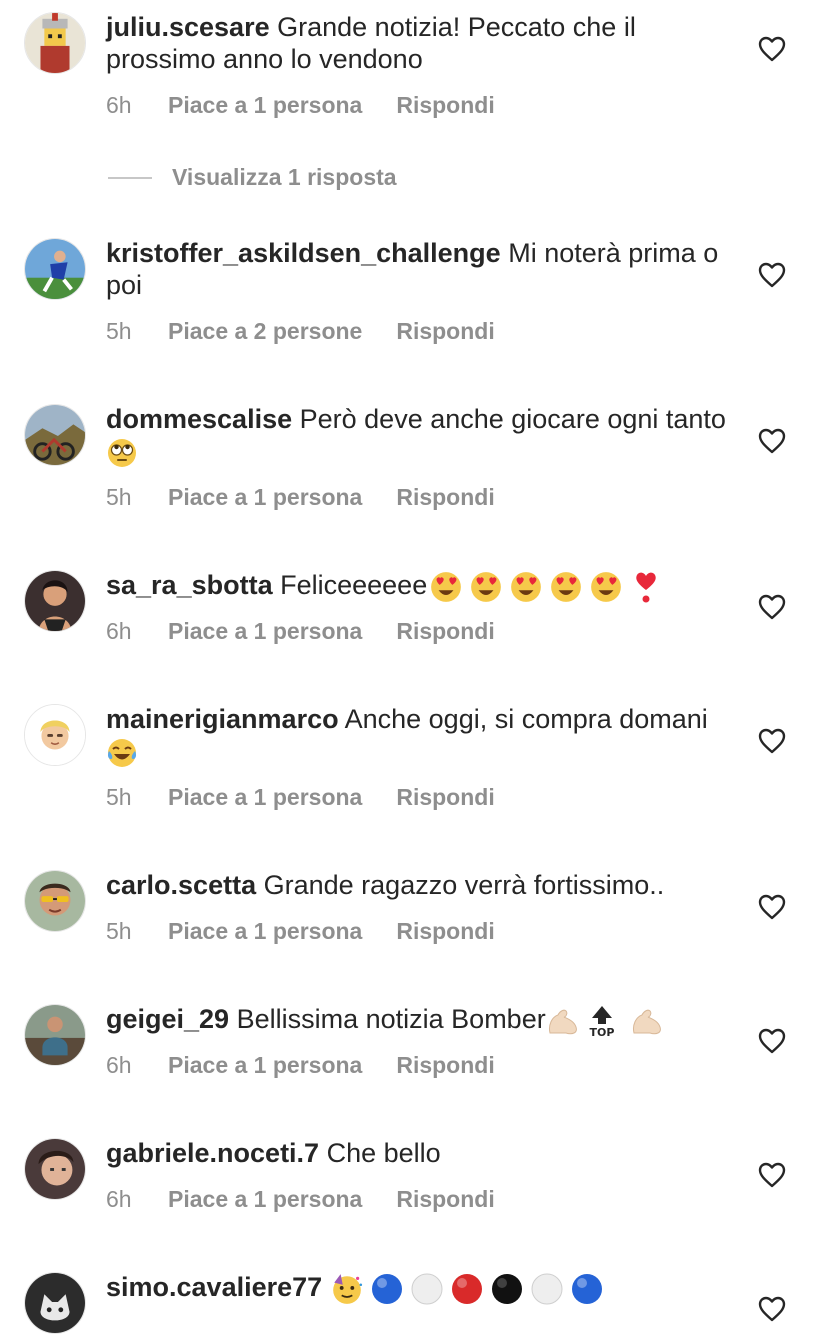 The height and width of the screenshot is (1334, 828). What do you see at coordinates (601, 1032) in the screenshot?
I see `svg-text: TOP` at bounding box center [601, 1032].